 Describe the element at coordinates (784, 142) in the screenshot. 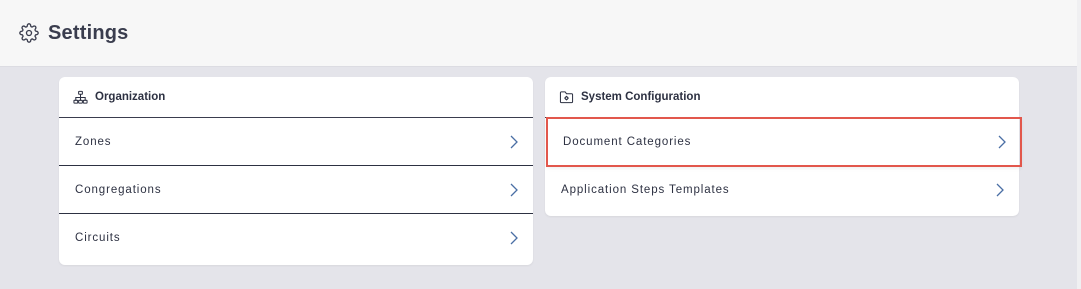

I see `settings-item-document-categories: Document Categories` at that location.